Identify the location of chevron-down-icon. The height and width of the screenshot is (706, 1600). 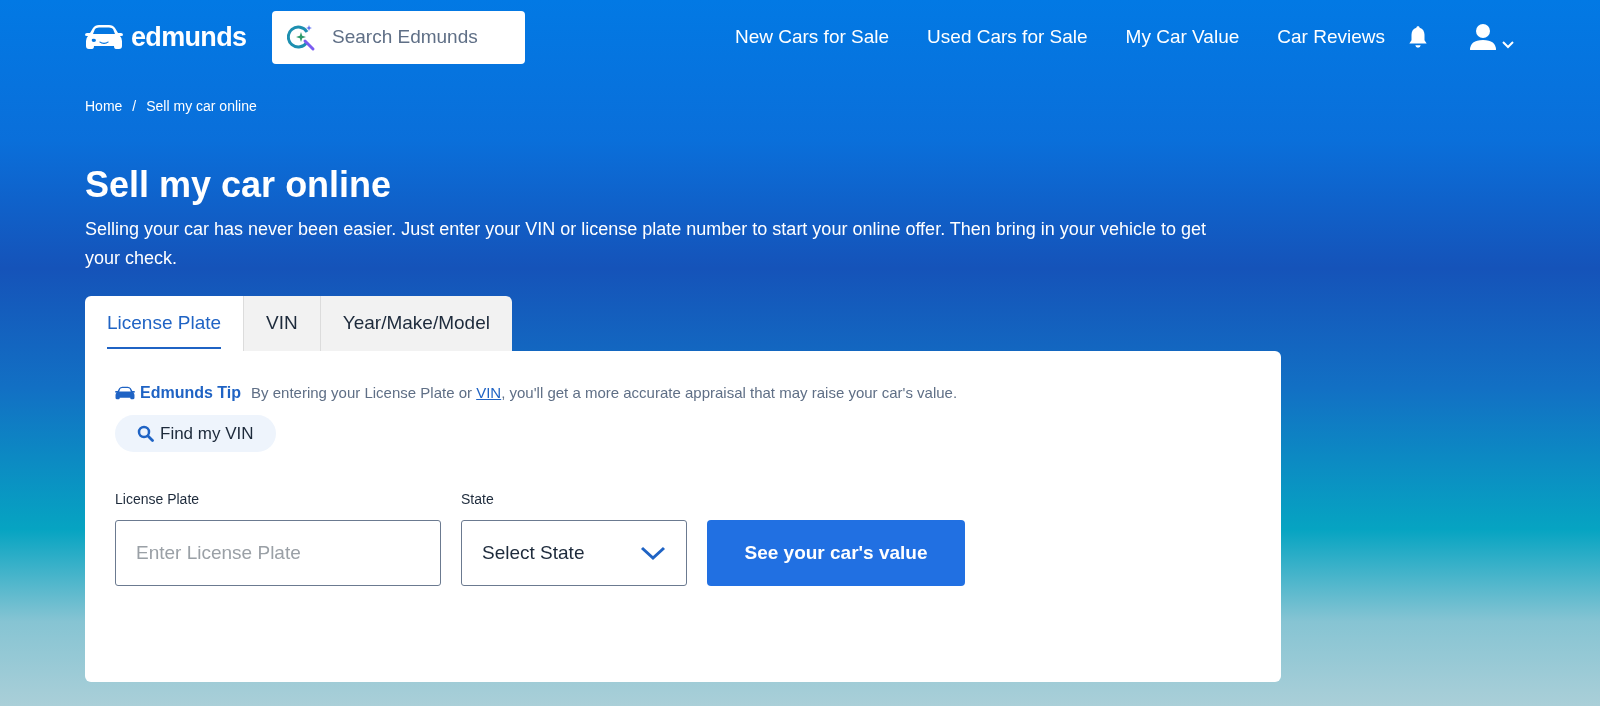
(653, 553).